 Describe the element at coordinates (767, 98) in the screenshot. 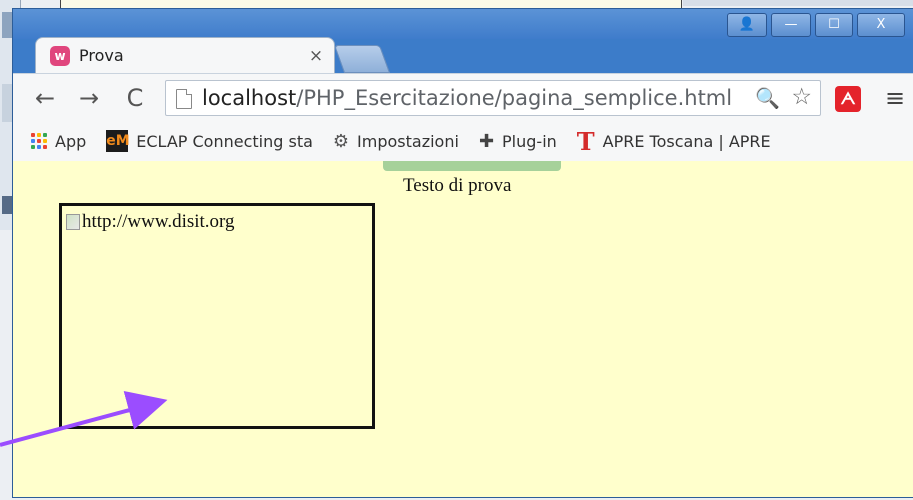

I see `zoom-icon: 🔍` at that location.